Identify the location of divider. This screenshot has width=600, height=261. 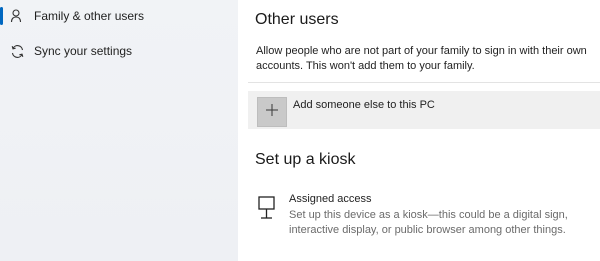
(424, 82).